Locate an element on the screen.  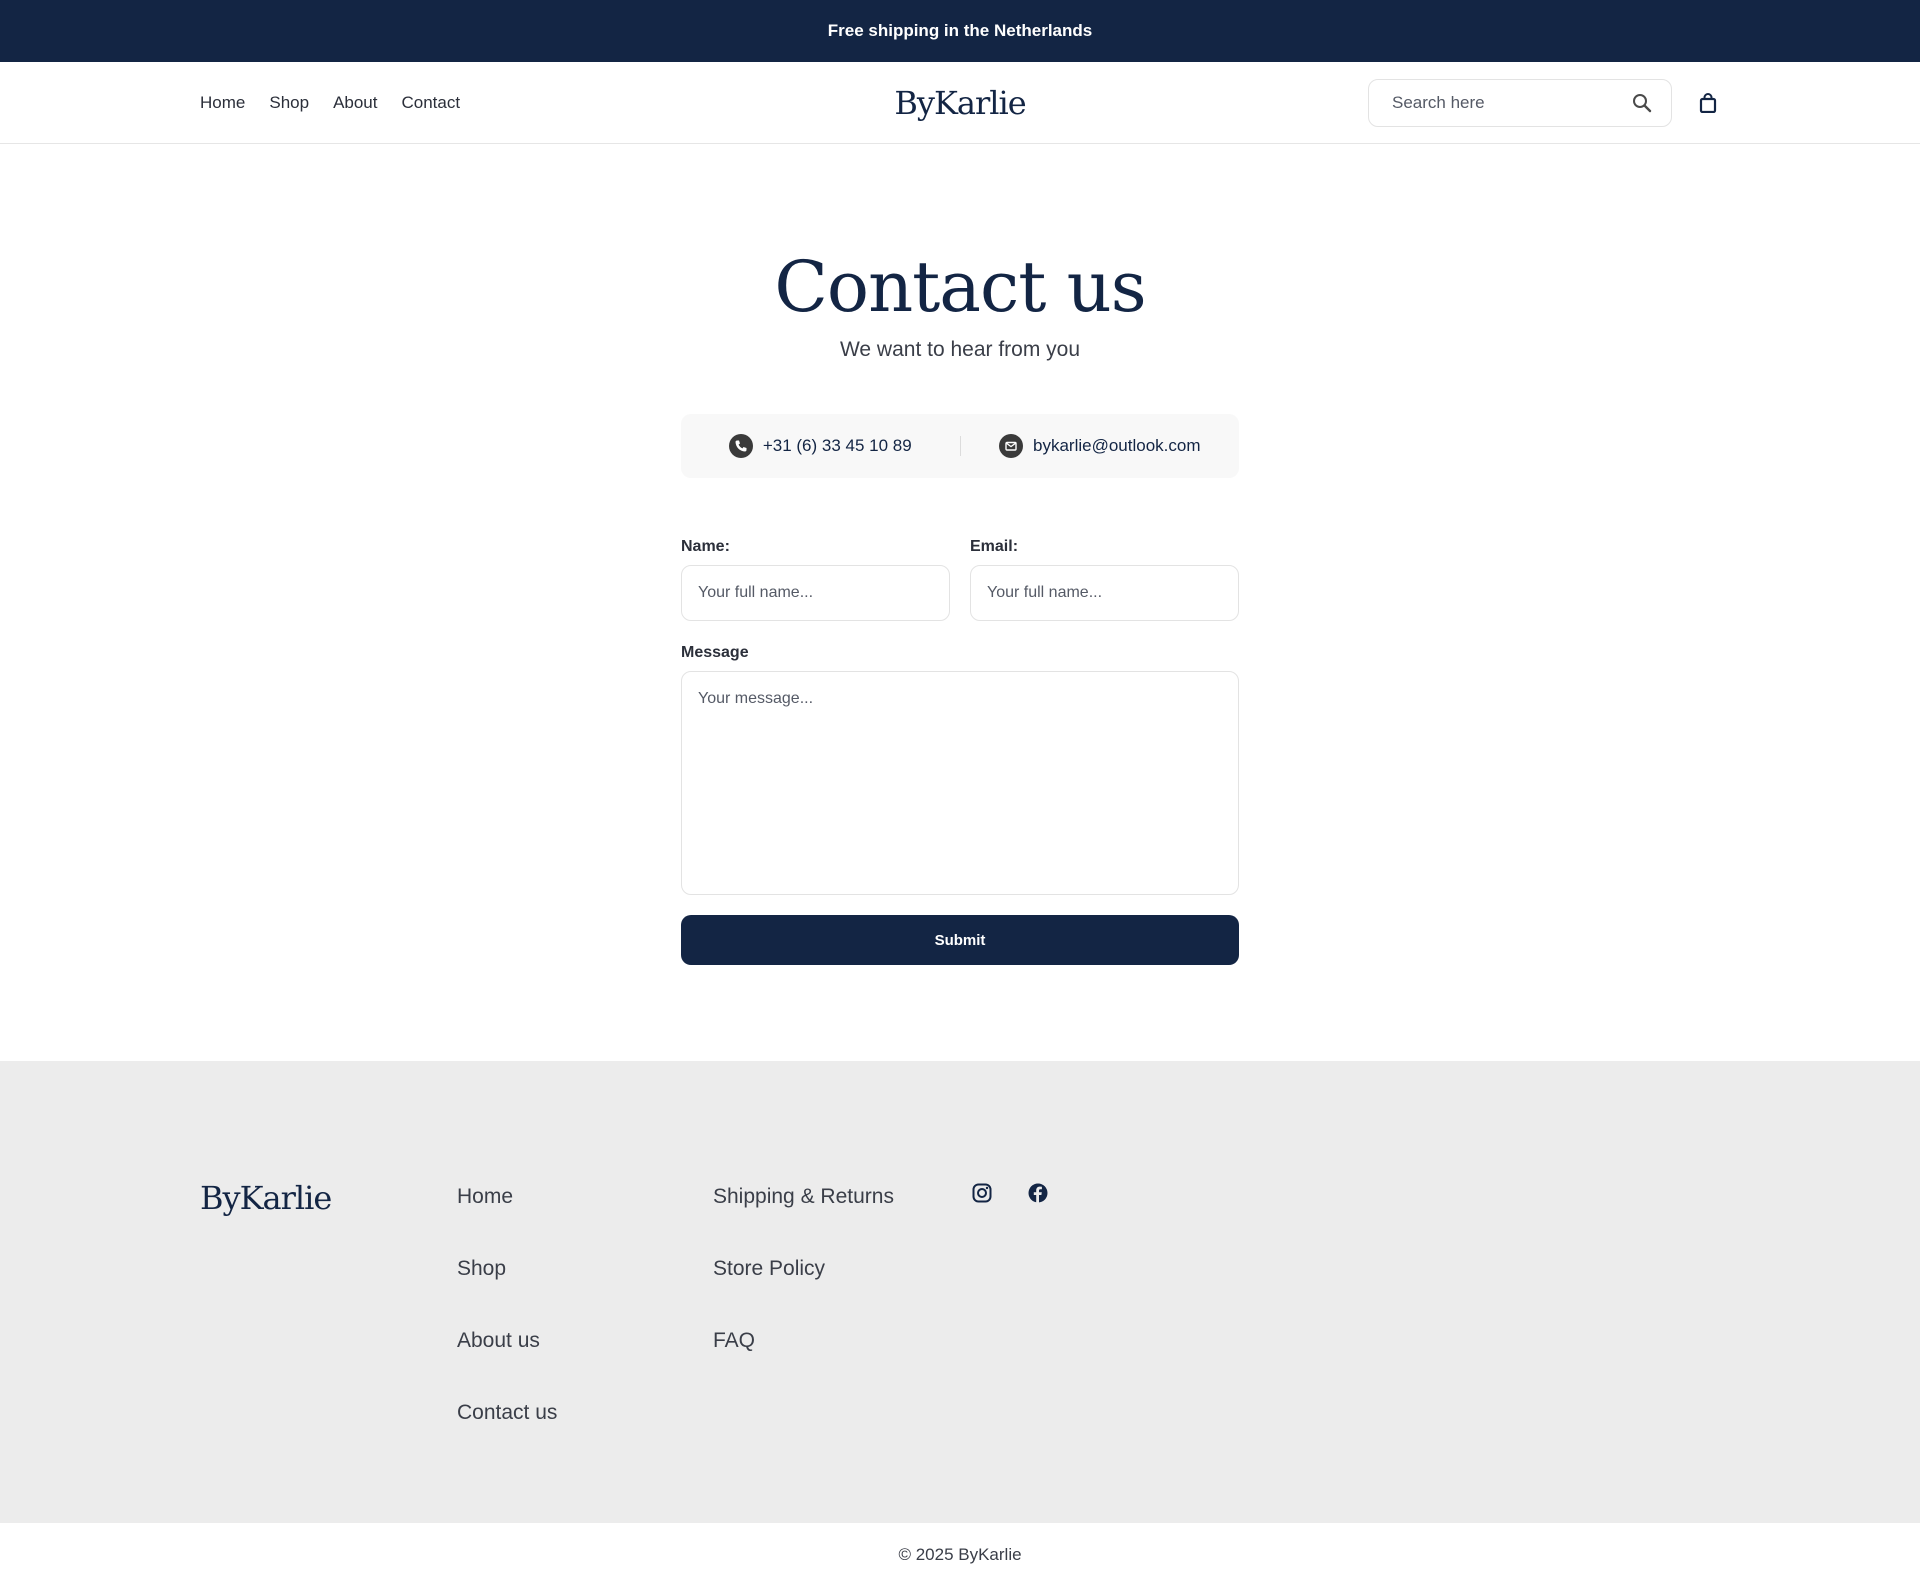
name-field is located at coordinates (815, 593).